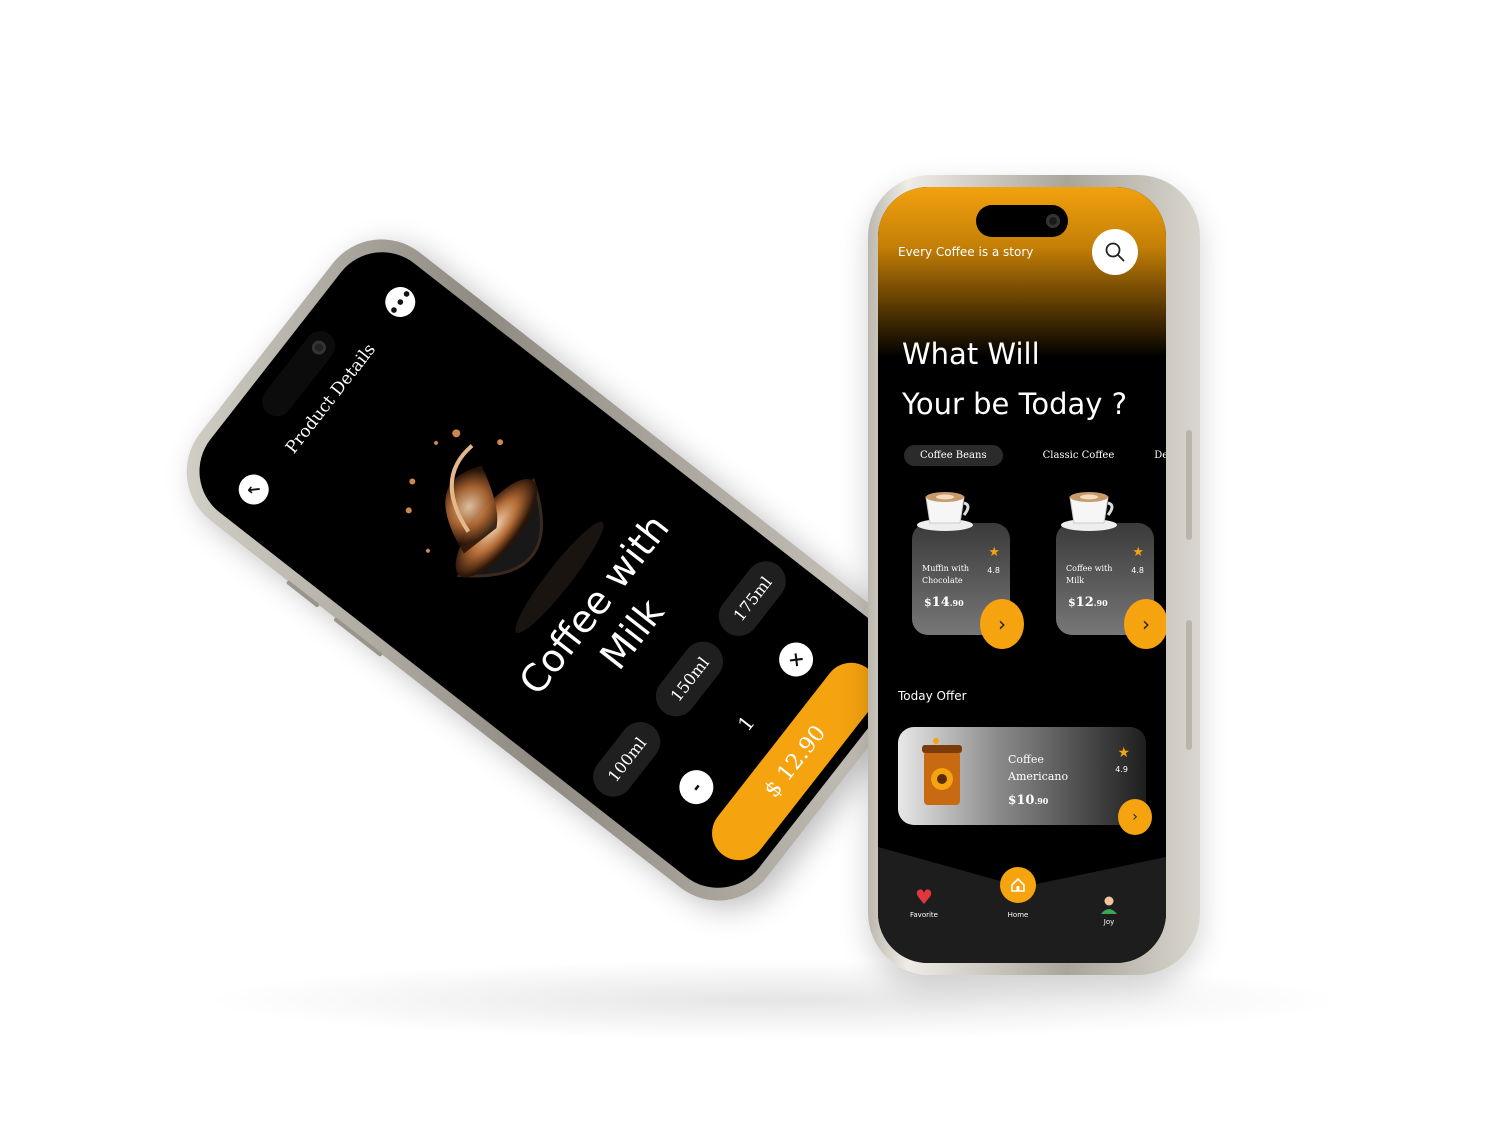 This screenshot has height=1125, width=1500. I want to click on quantity-value: 1, so click(746, 723).